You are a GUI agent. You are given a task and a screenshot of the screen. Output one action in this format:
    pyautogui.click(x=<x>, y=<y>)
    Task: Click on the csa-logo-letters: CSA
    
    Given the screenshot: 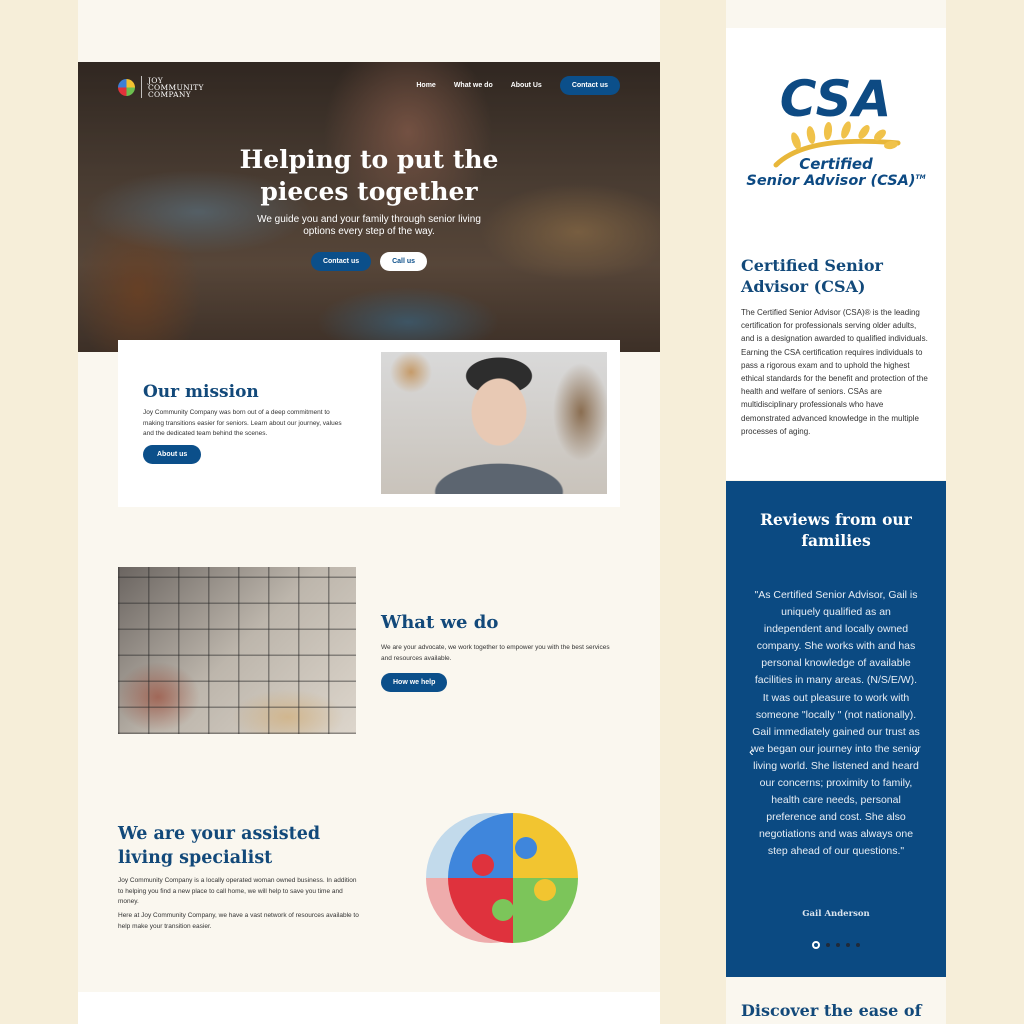 What is the action you would take?
    pyautogui.click(x=836, y=99)
    